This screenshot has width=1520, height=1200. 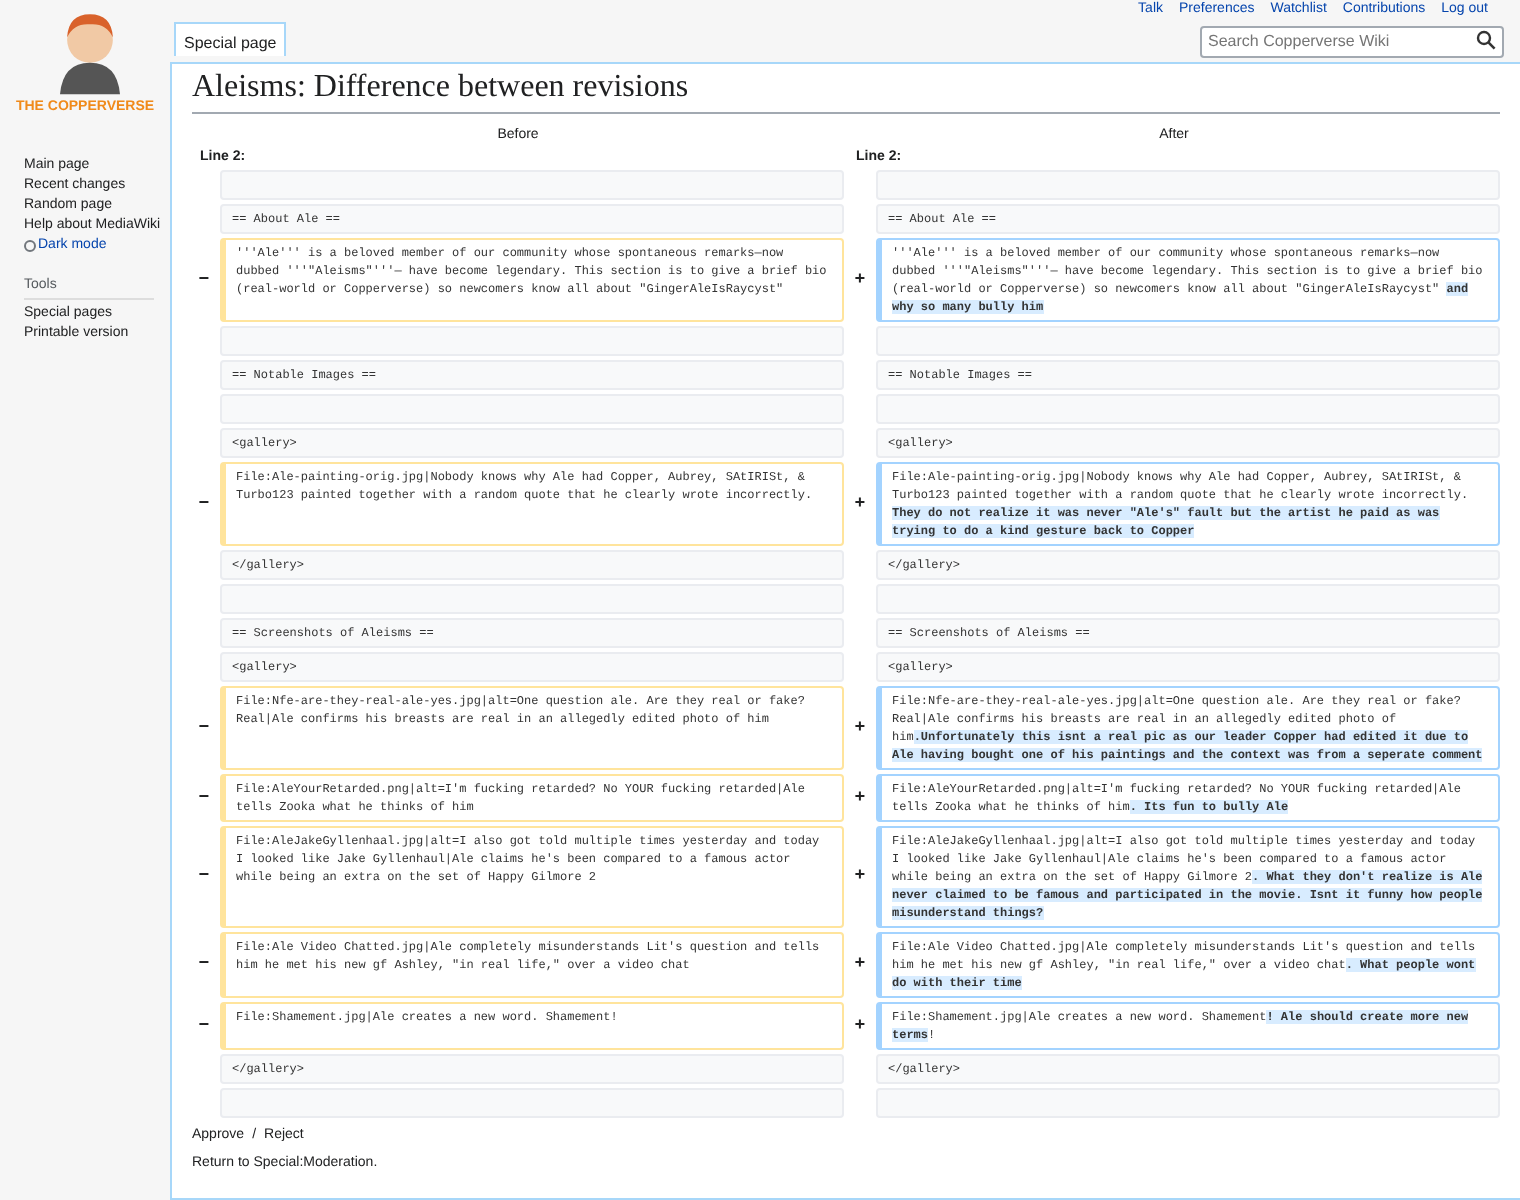 I want to click on toggle-icon, so click(x=30, y=246).